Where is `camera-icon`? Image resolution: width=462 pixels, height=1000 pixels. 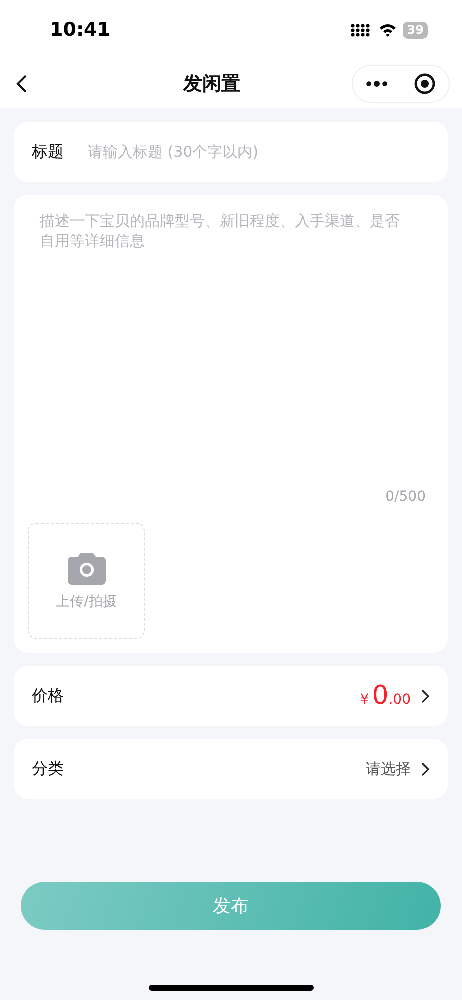 camera-icon is located at coordinates (87, 568).